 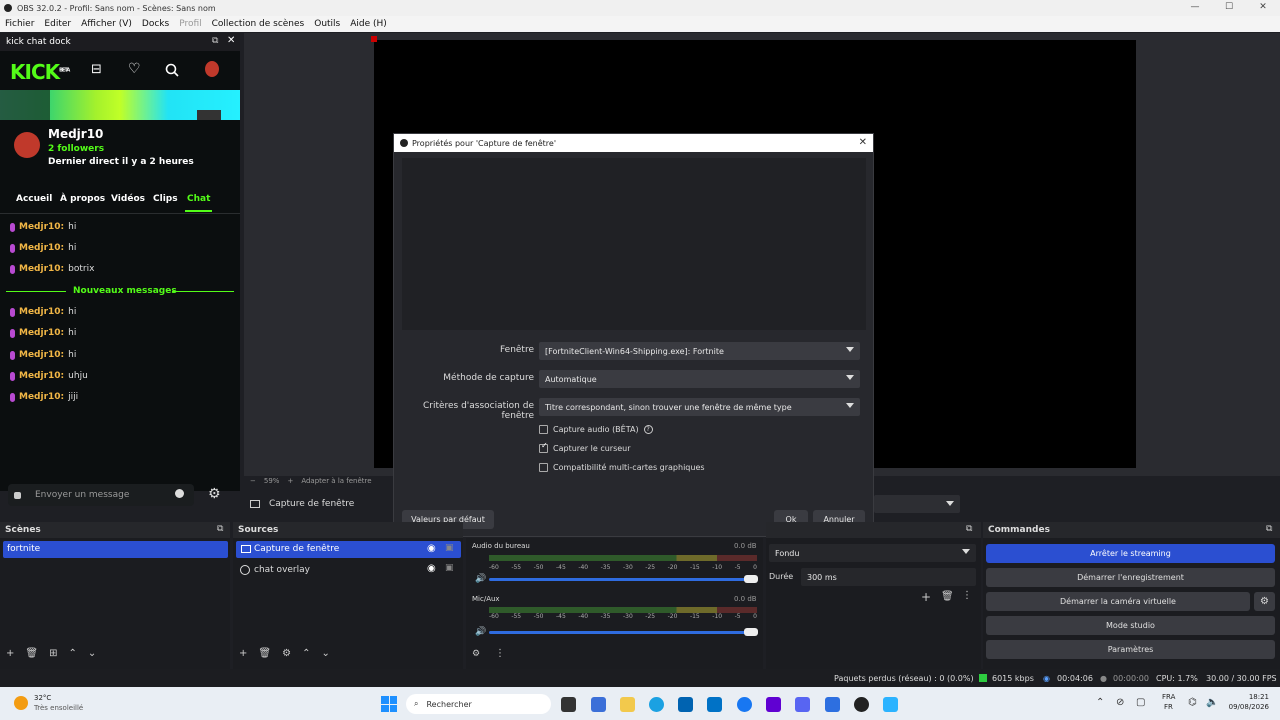 I want to click on menu-outils: Outils, so click(x=327, y=24).